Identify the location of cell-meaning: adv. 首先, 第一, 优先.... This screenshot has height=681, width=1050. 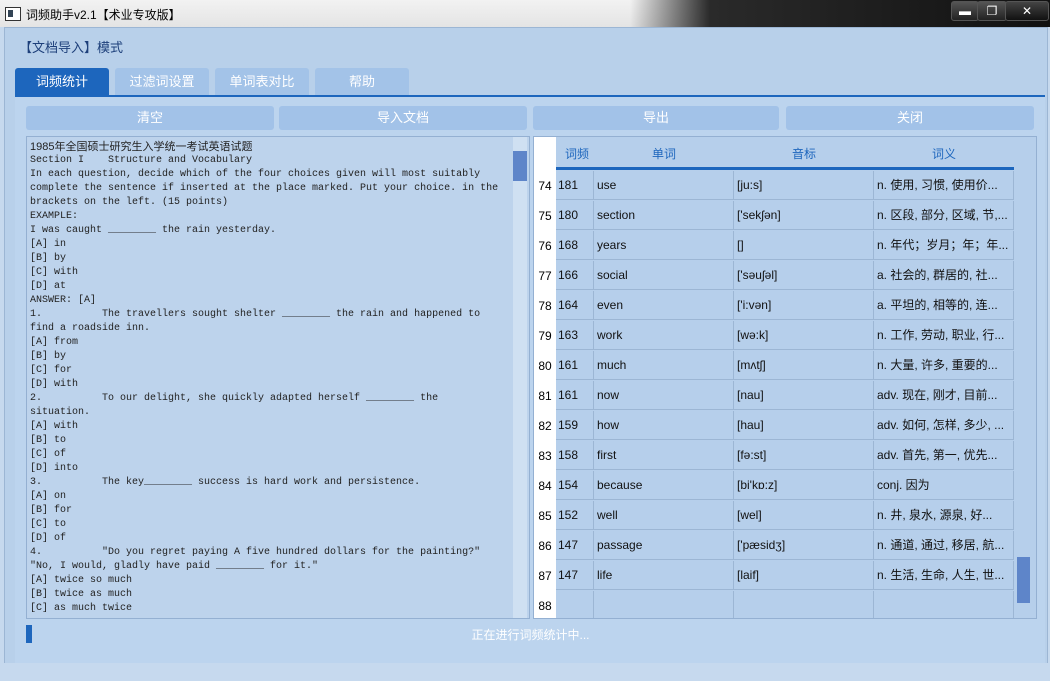
(944, 455).